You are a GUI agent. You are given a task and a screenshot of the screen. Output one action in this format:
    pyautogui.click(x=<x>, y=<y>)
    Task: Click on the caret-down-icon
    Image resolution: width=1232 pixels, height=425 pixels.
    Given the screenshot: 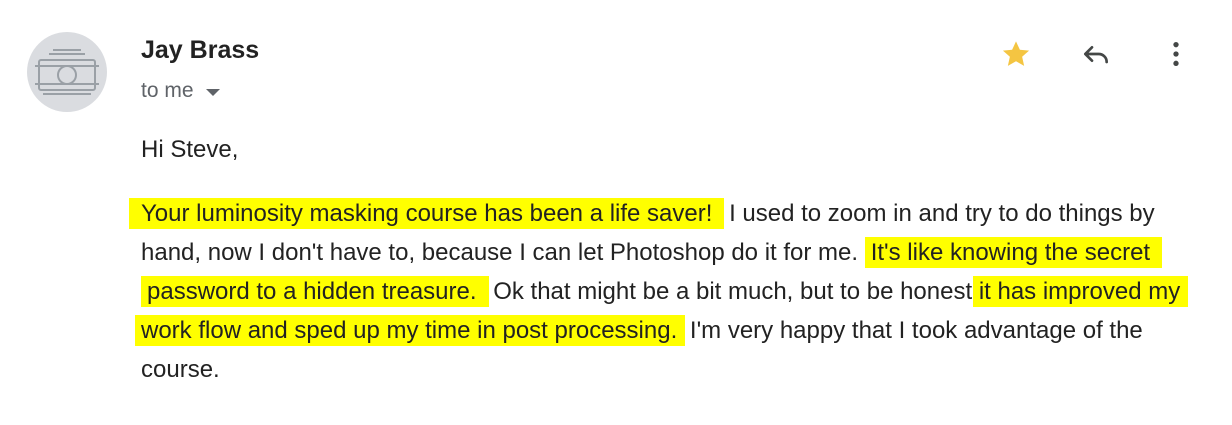 What is the action you would take?
    pyautogui.click(x=212, y=92)
    